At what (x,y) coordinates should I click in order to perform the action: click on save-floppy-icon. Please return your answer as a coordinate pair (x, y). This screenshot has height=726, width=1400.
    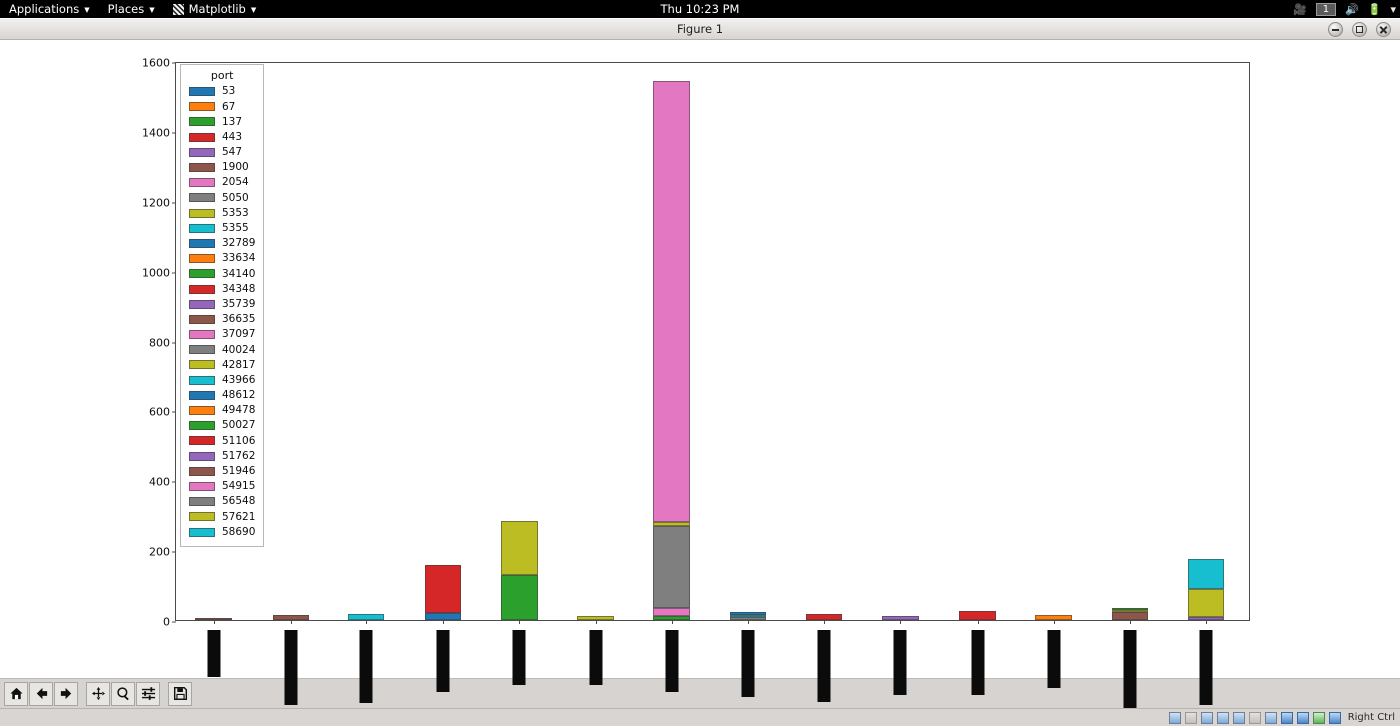
    Looking at the image, I should click on (180, 693).